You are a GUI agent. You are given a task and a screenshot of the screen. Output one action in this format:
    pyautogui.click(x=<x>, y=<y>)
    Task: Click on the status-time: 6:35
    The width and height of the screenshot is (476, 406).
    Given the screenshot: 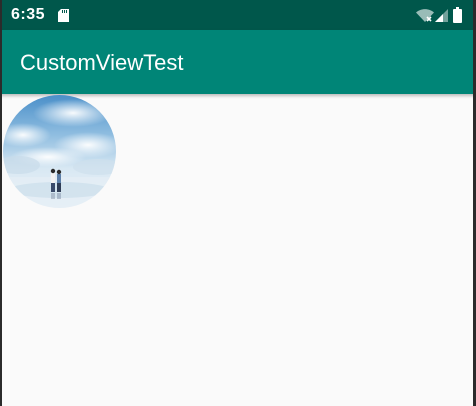 What is the action you would take?
    pyautogui.click(x=28, y=14)
    